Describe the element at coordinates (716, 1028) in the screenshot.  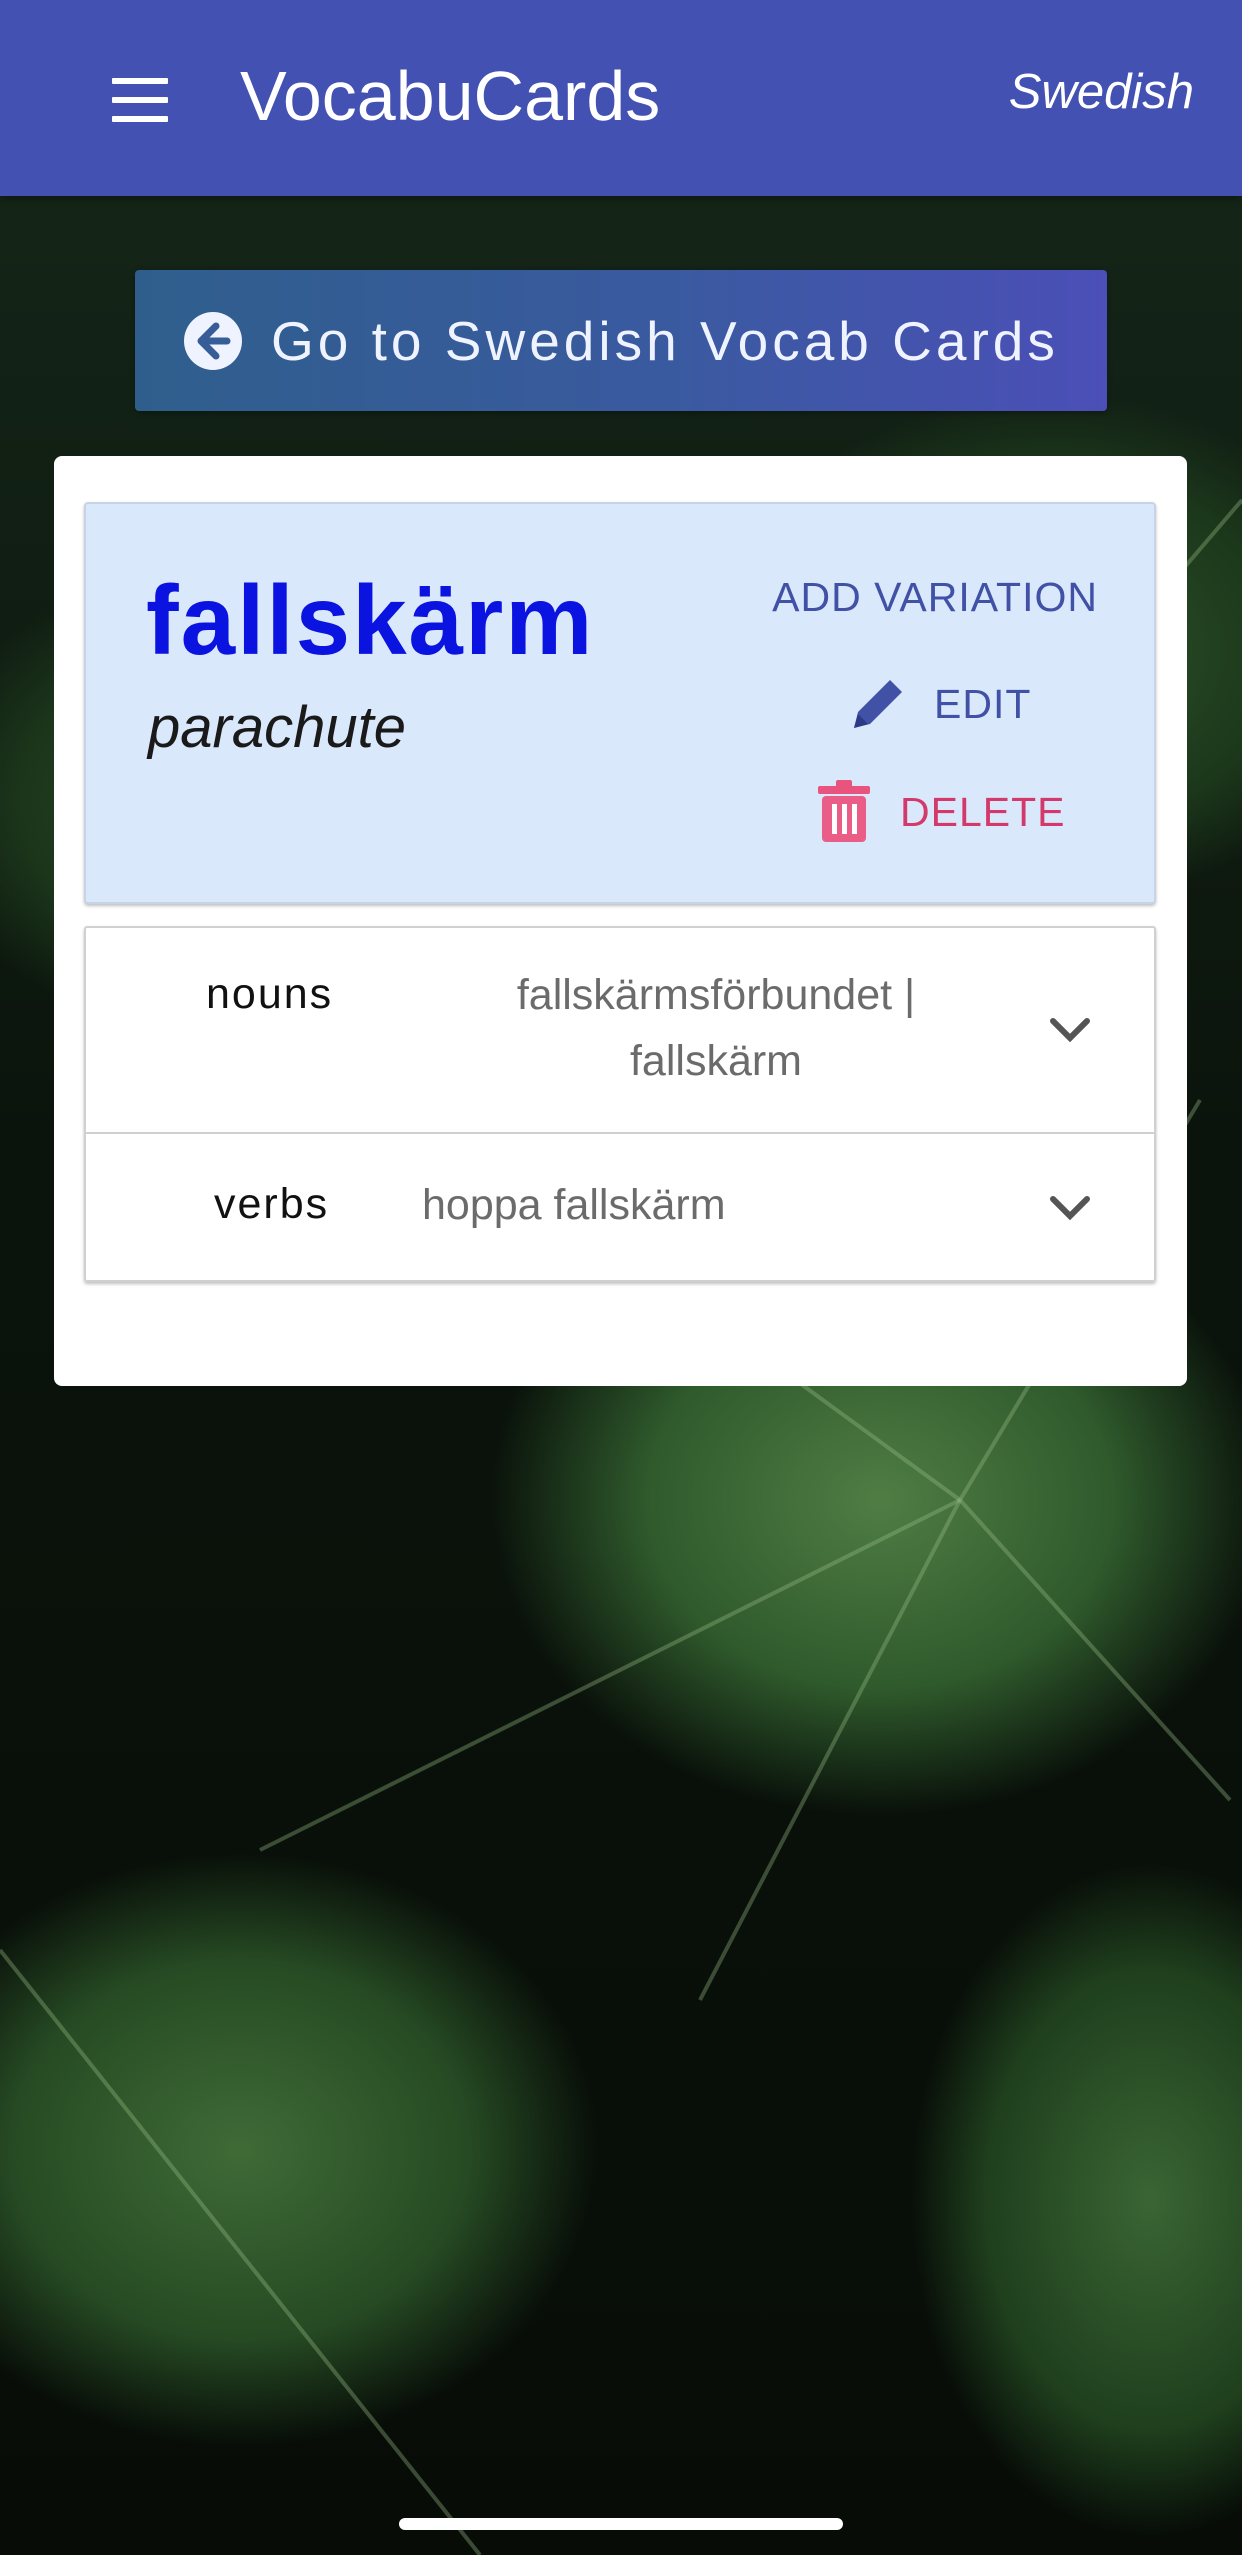
I see `variation-values: fallskärmsförbundet | fallskärm` at that location.